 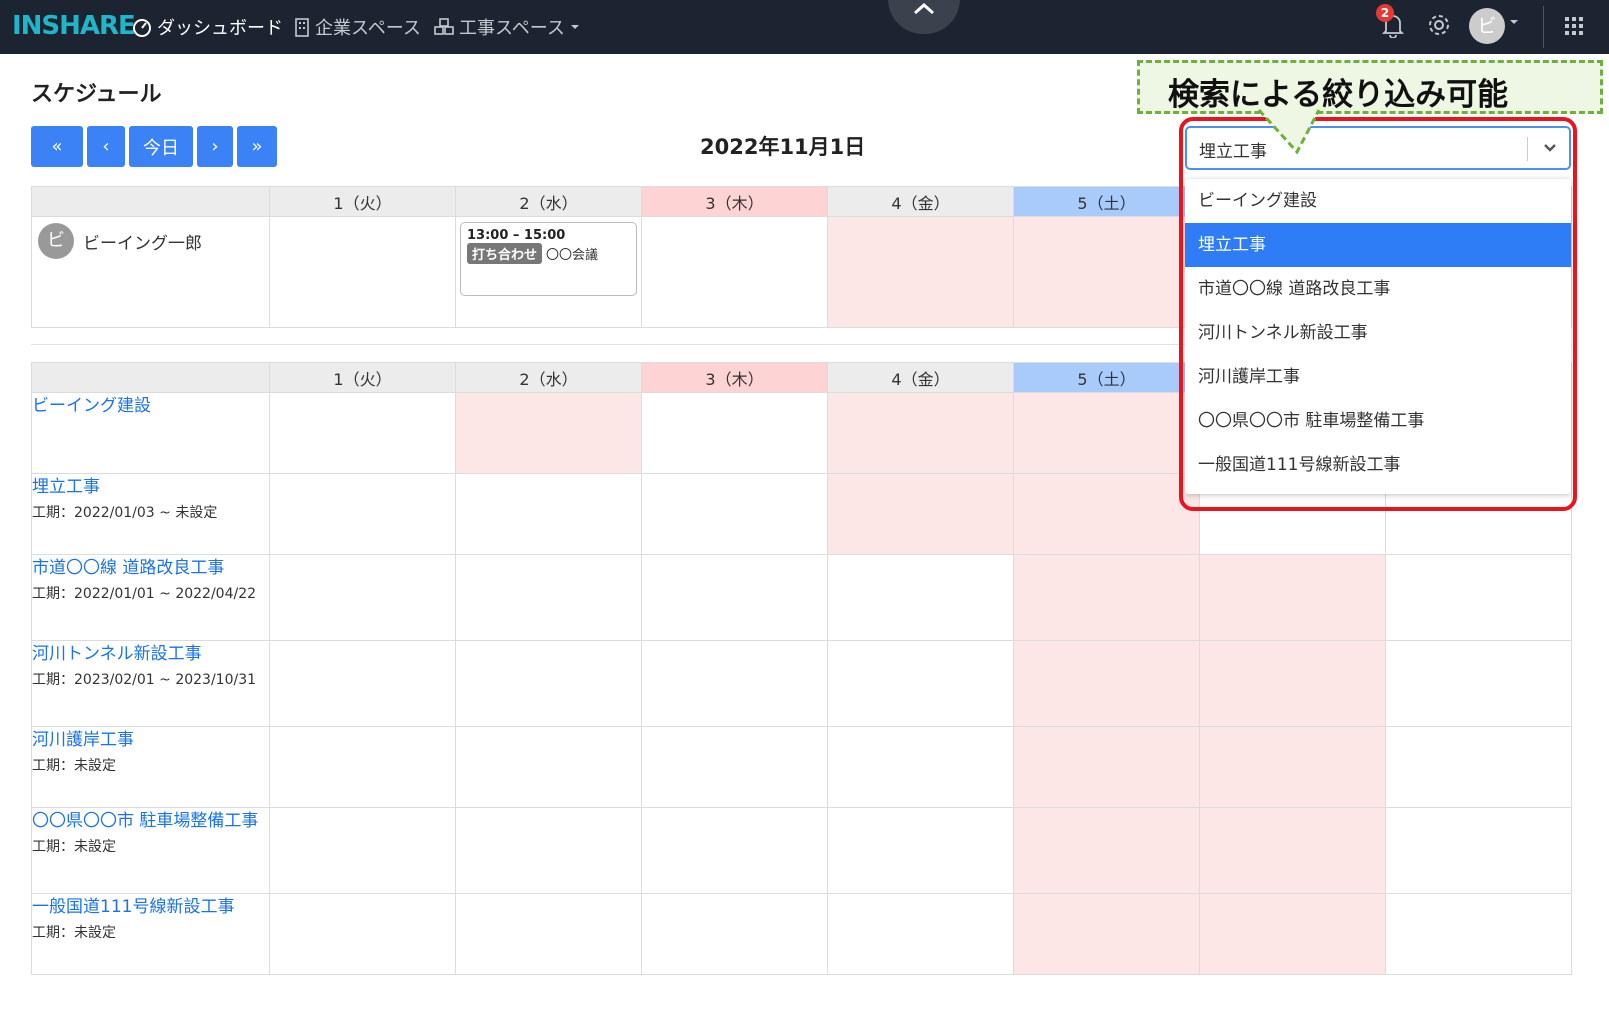 I want to click on event-tag: 打ち合わせ, so click(x=505, y=253).